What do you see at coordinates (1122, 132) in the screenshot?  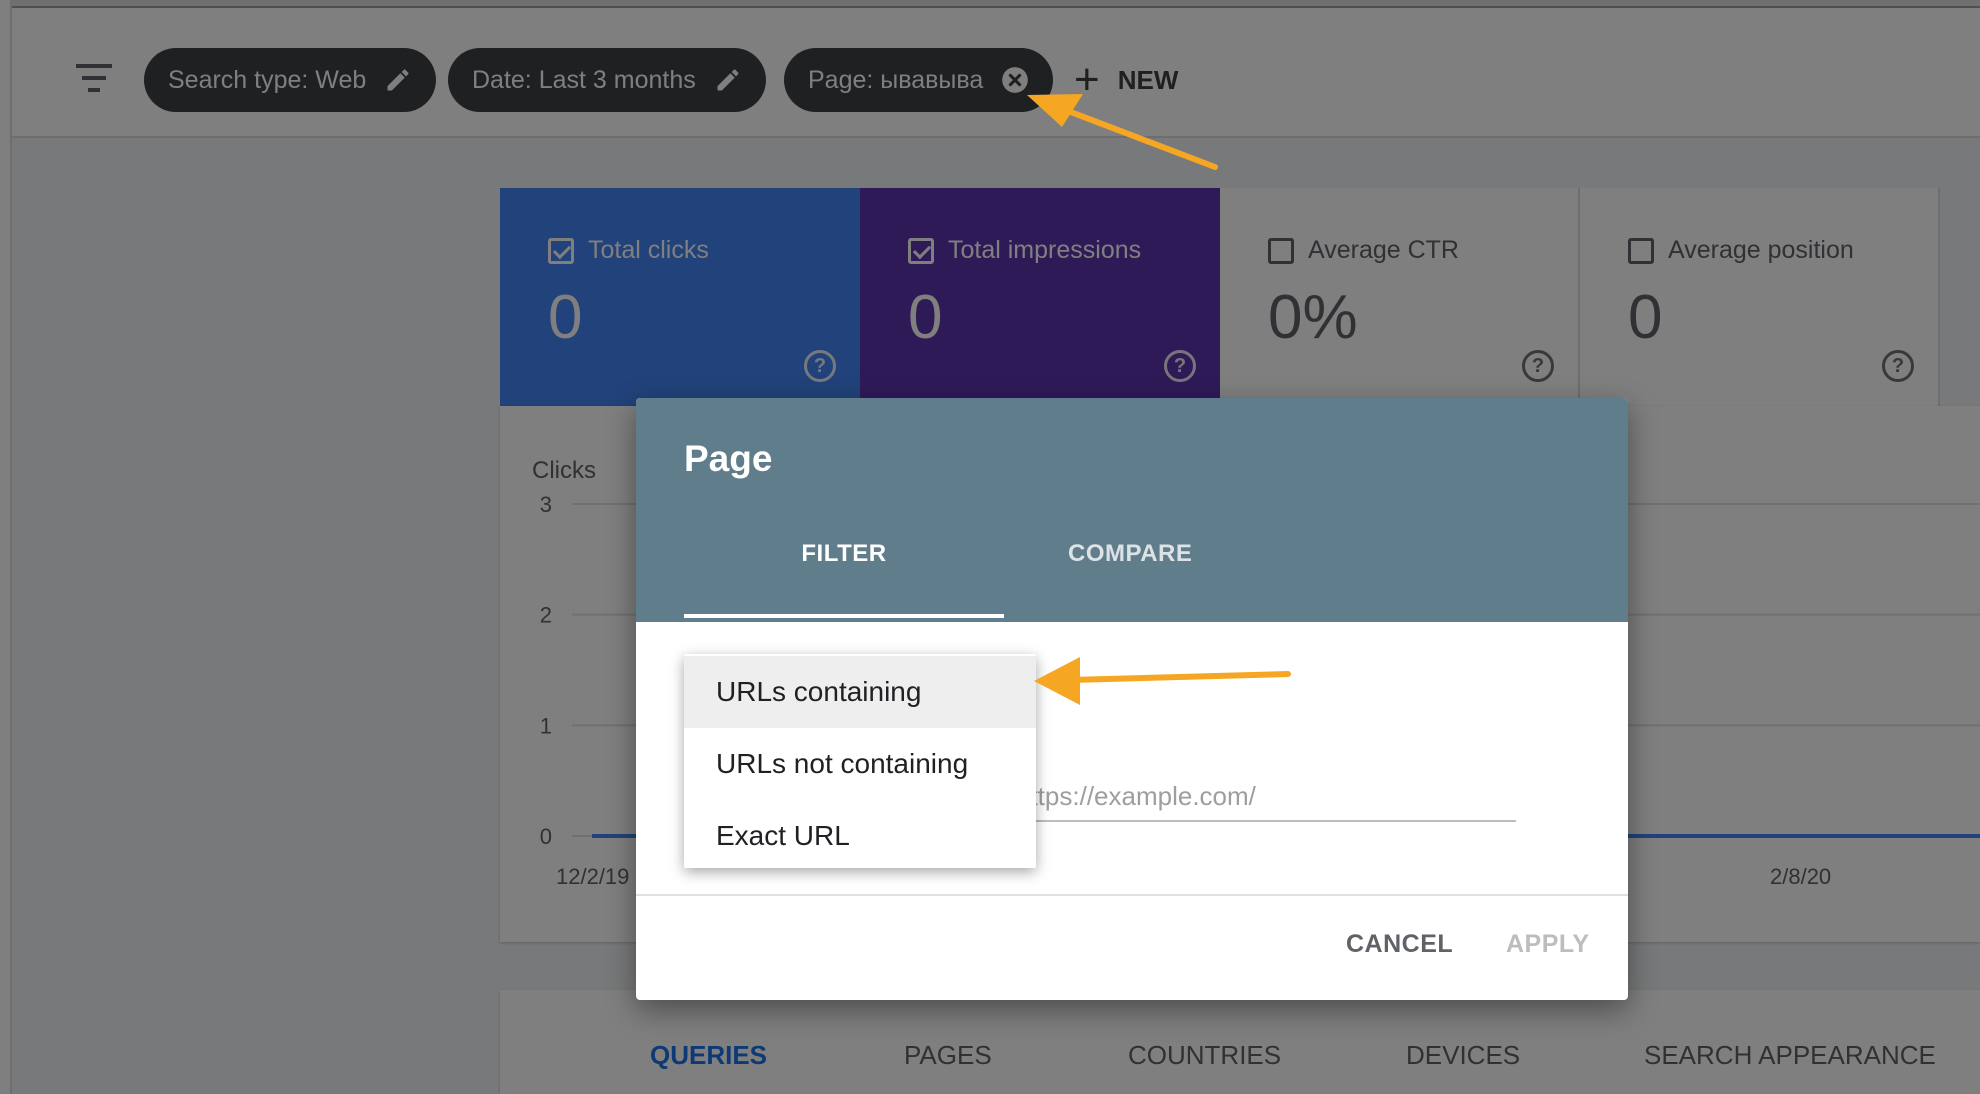 I see `arrow-to-page-chip` at bounding box center [1122, 132].